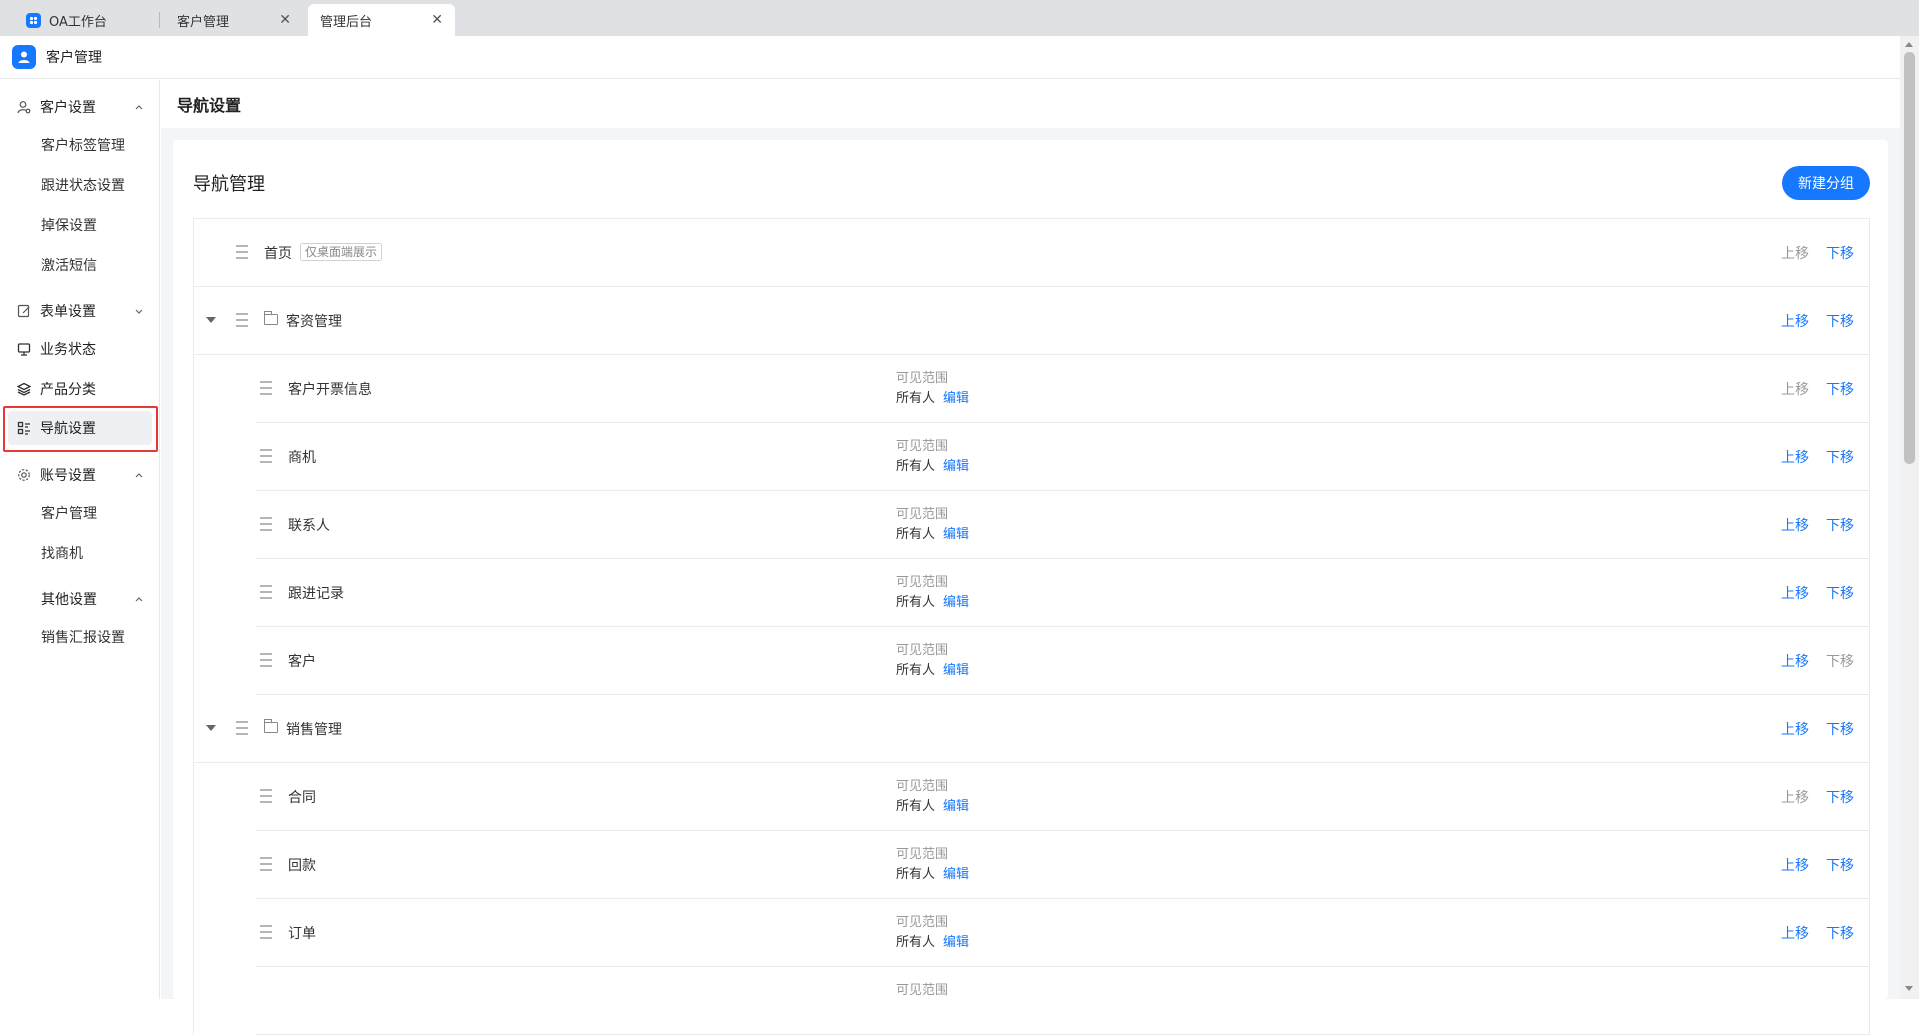 This screenshot has height=1035, width=1919. What do you see at coordinates (302, 458) in the screenshot?
I see `nav-item-name: 商机` at bounding box center [302, 458].